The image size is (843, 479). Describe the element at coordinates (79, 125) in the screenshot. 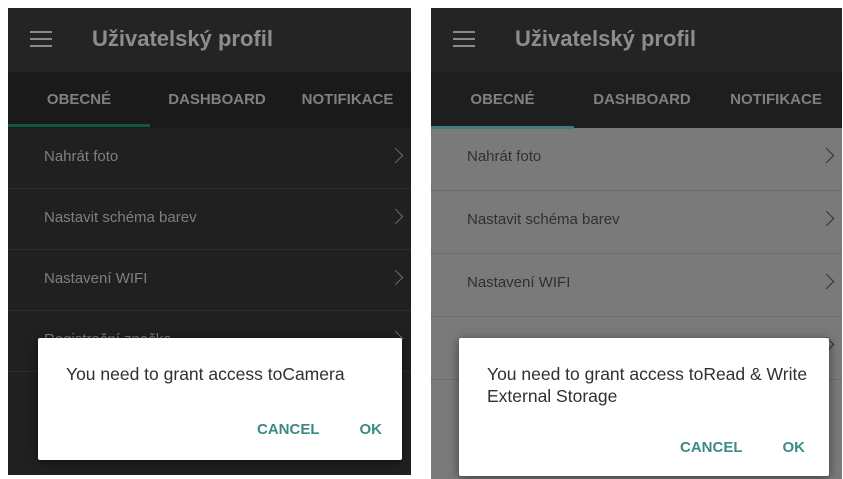

I see `tab-indicator` at that location.